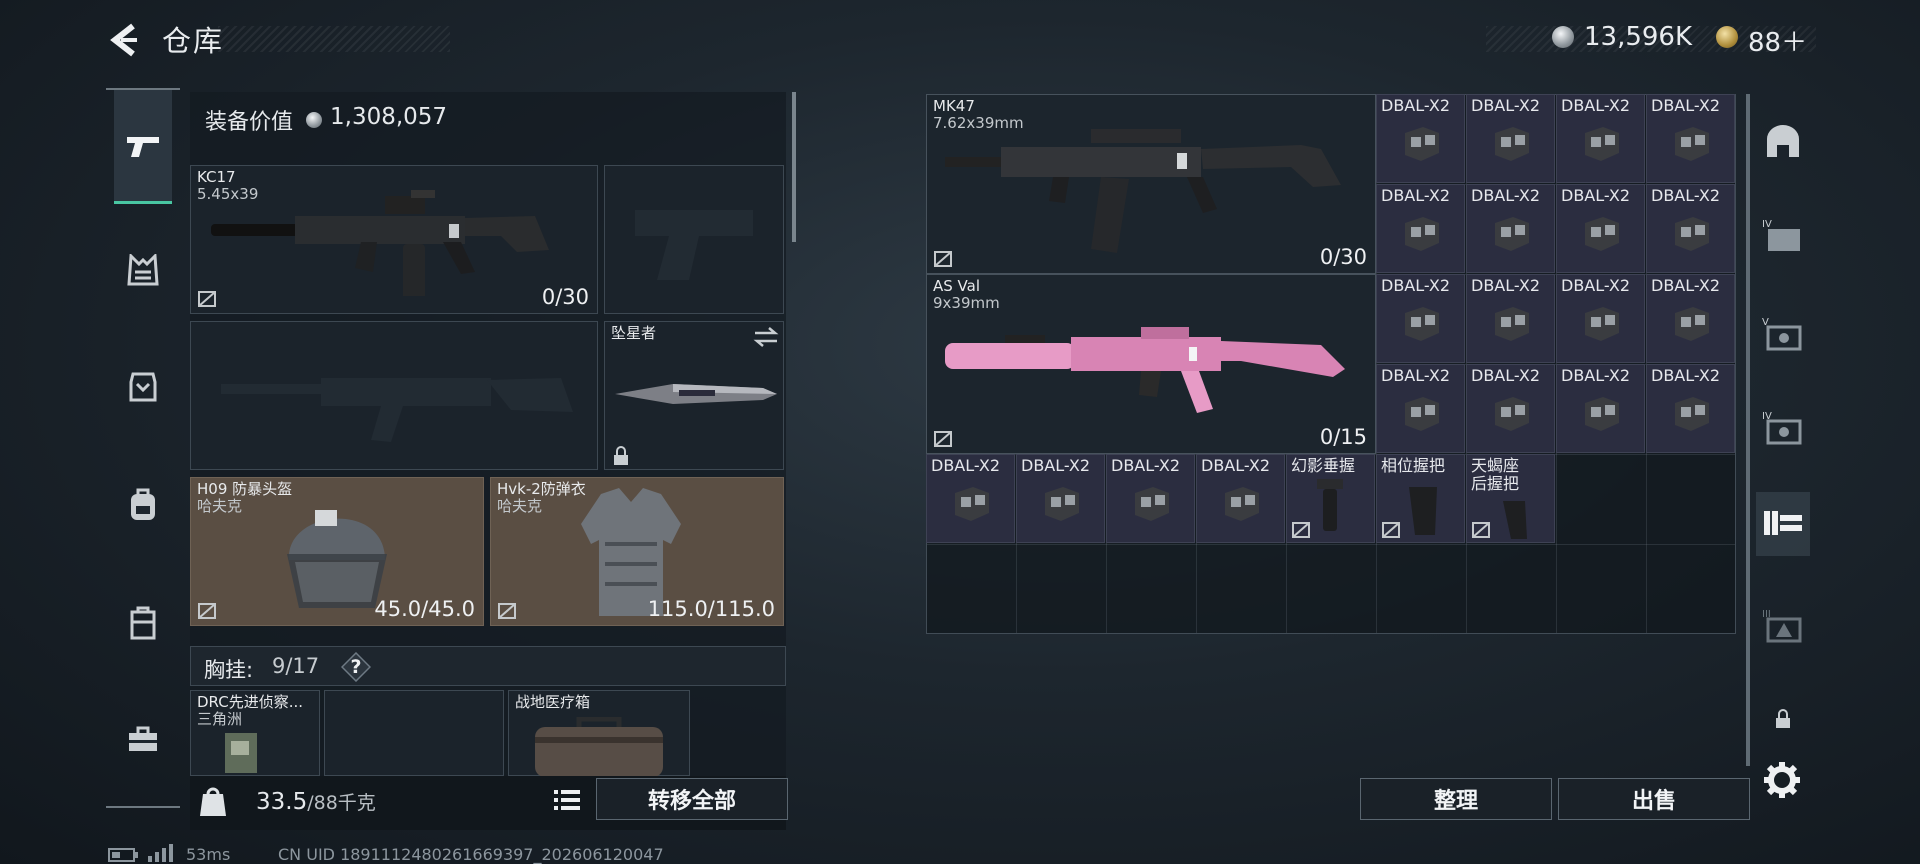  I want to click on stash-item-mk47: MK47 7.62x39mm 0/30, so click(1151, 184).